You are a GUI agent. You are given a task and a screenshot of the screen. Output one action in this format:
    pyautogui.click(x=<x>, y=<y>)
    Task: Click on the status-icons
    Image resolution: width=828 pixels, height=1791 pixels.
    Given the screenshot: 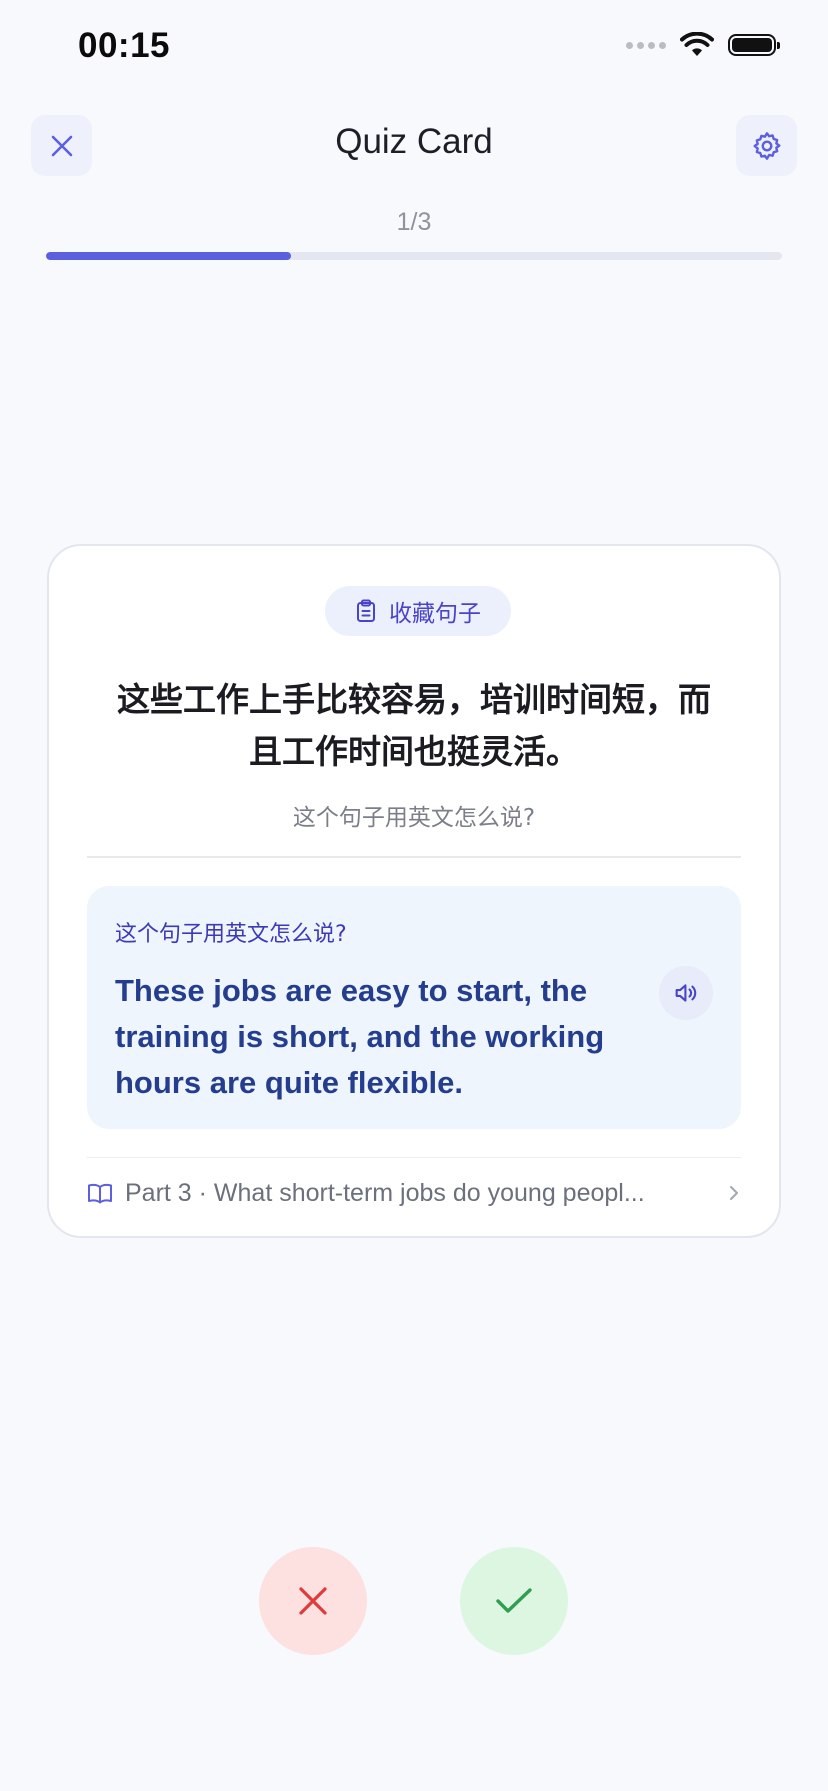 What is the action you would take?
    pyautogui.click(x=703, y=45)
    